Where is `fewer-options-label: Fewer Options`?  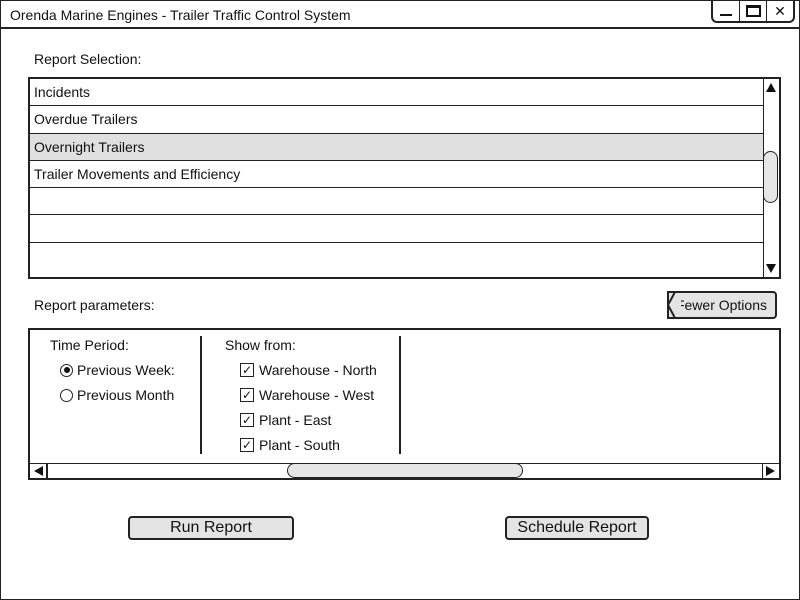
fewer-options-label: Fewer Options is located at coordinates (721, 305).